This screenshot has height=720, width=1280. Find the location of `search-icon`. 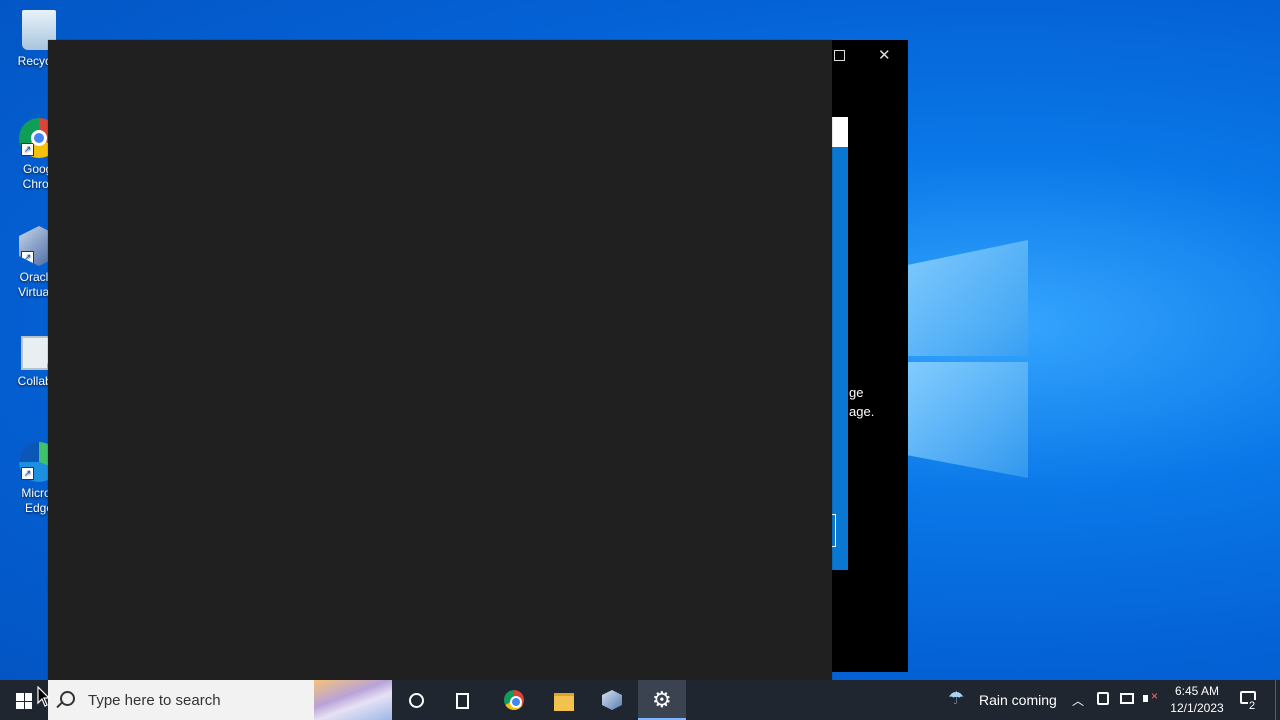

search-icon is located at coordinates (67, 698).